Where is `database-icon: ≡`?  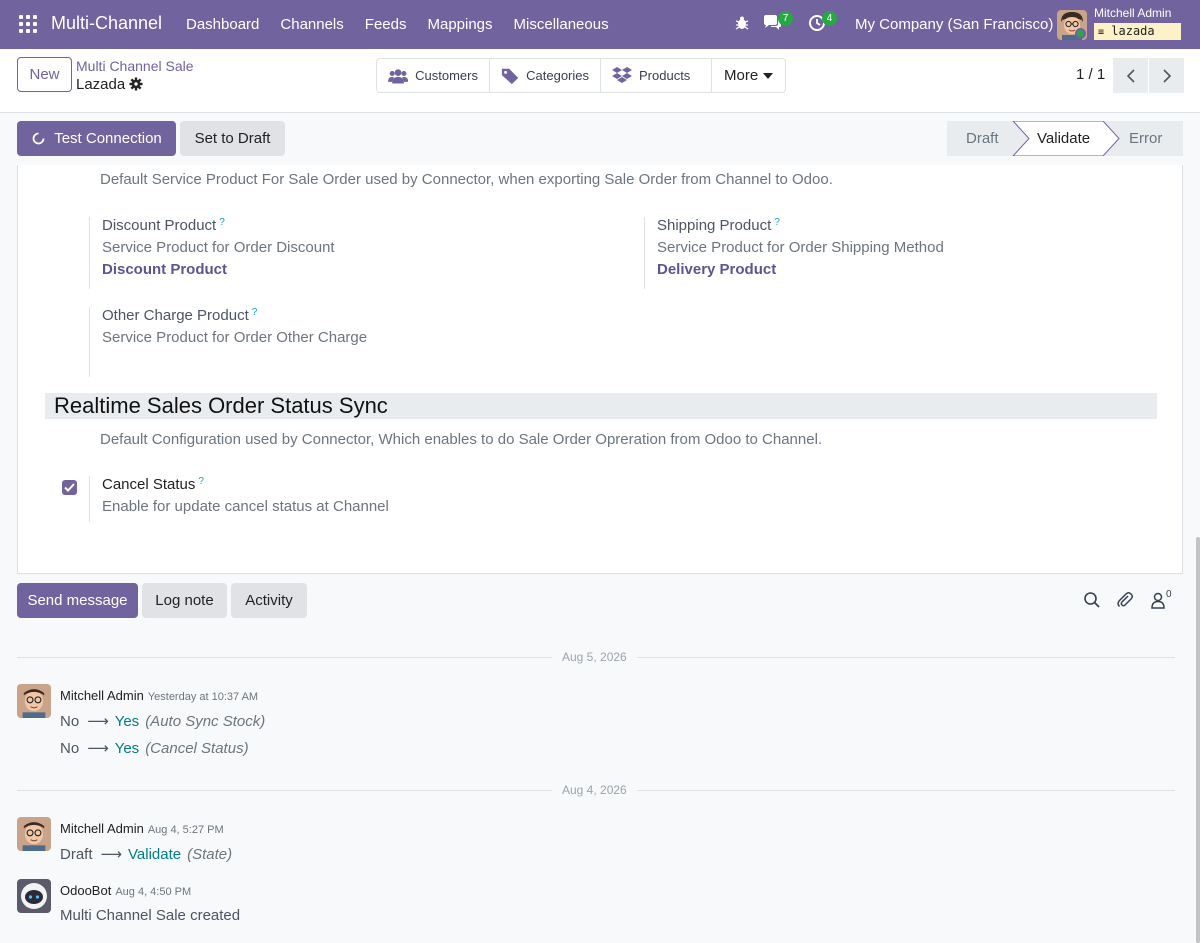 database-icon: ≡ is located at coordinates (1101, 32).